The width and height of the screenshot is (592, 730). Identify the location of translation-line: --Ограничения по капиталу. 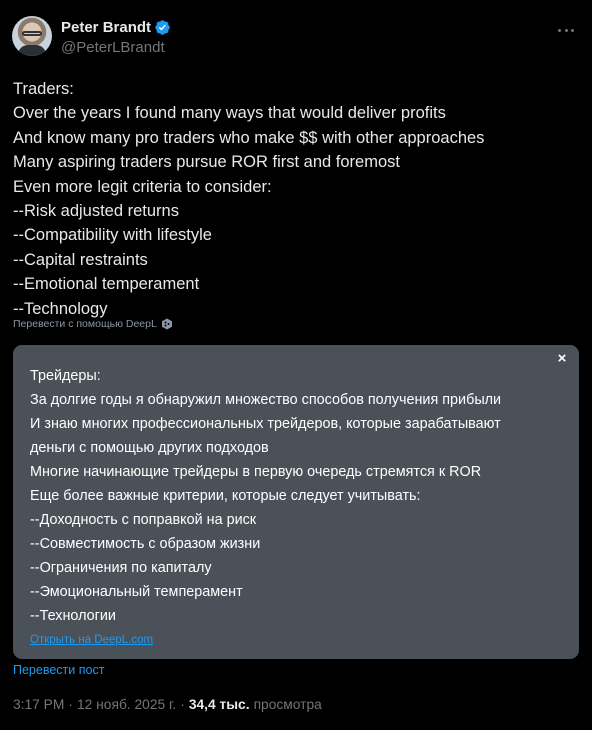
(121, 568).